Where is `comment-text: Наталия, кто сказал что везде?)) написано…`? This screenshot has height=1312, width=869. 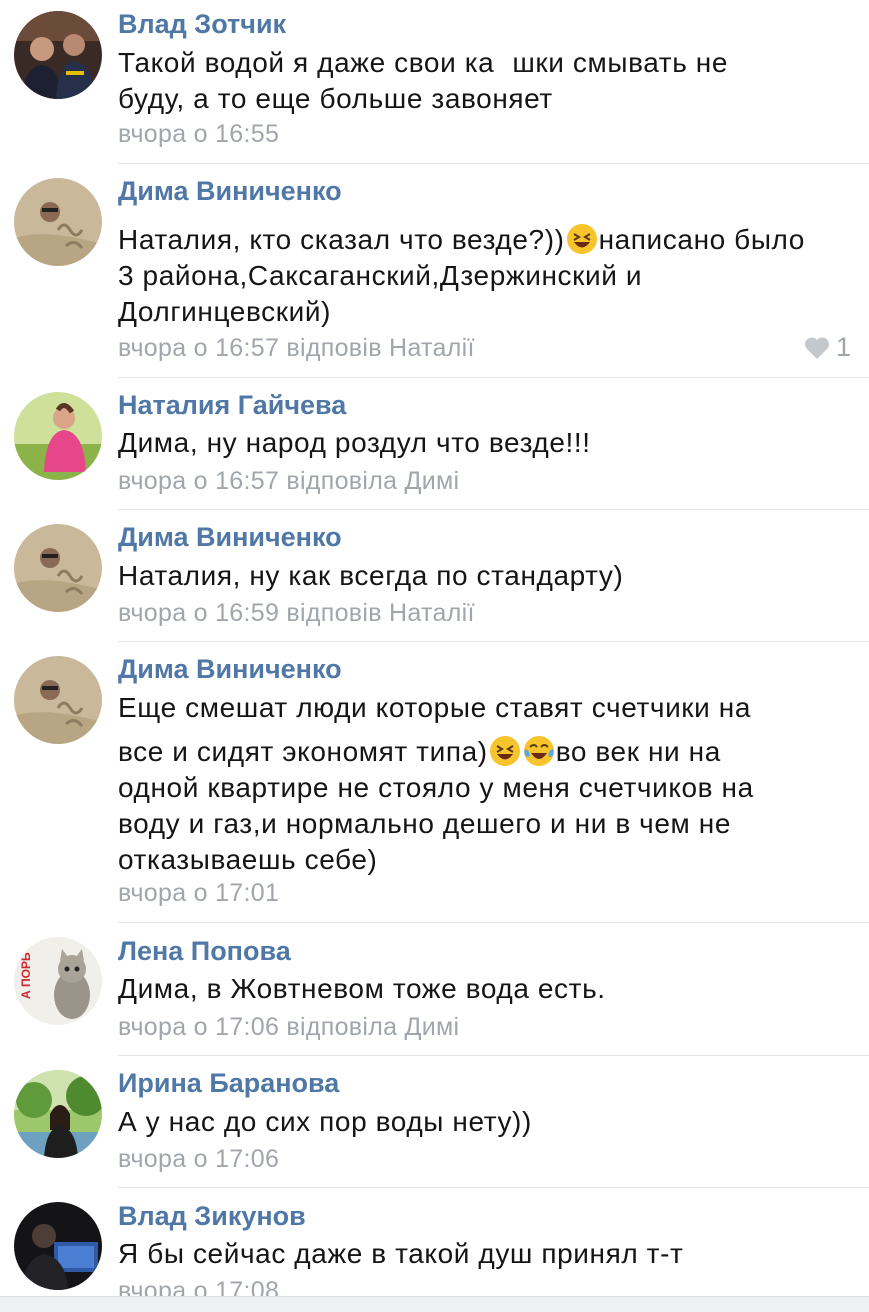 comment-text: Наталия, кто сказал что везде?)) написано… is located at coordinates (488, 276).